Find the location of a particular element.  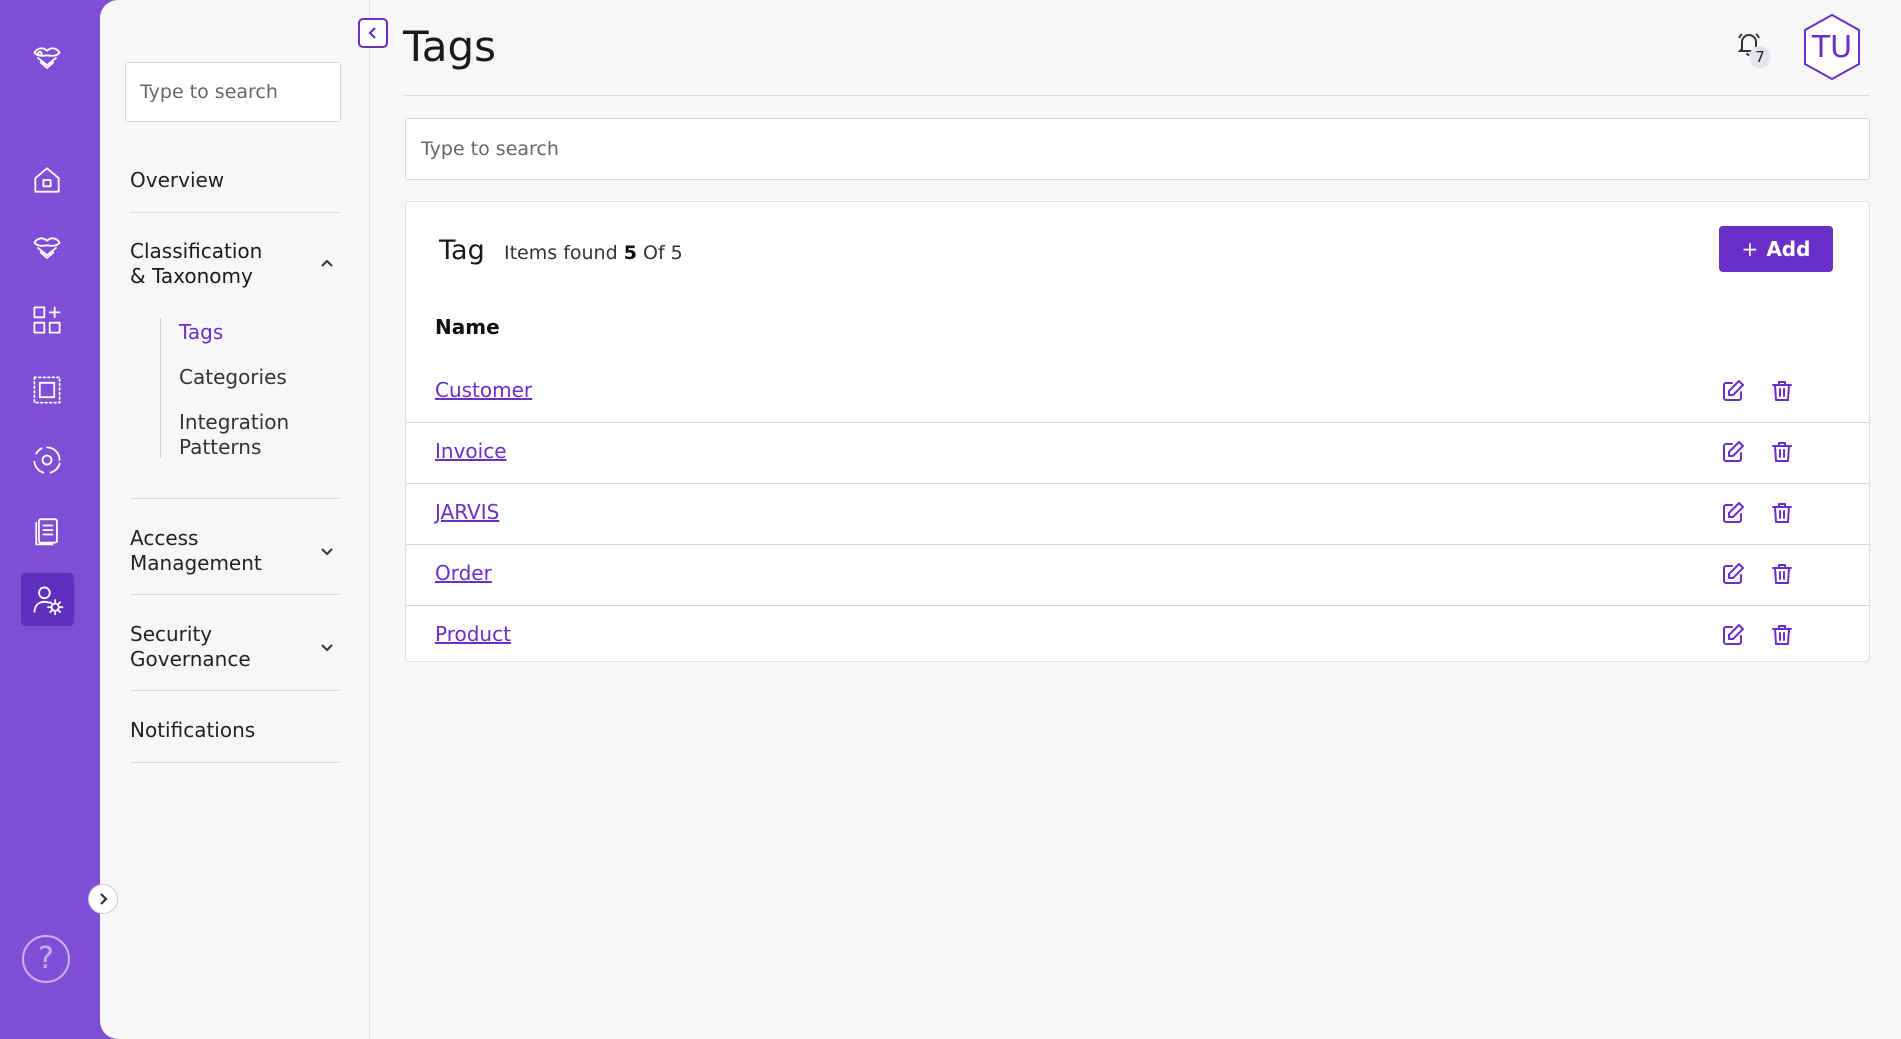

tag-link: JARVIS is located at coordinates (467, 512).